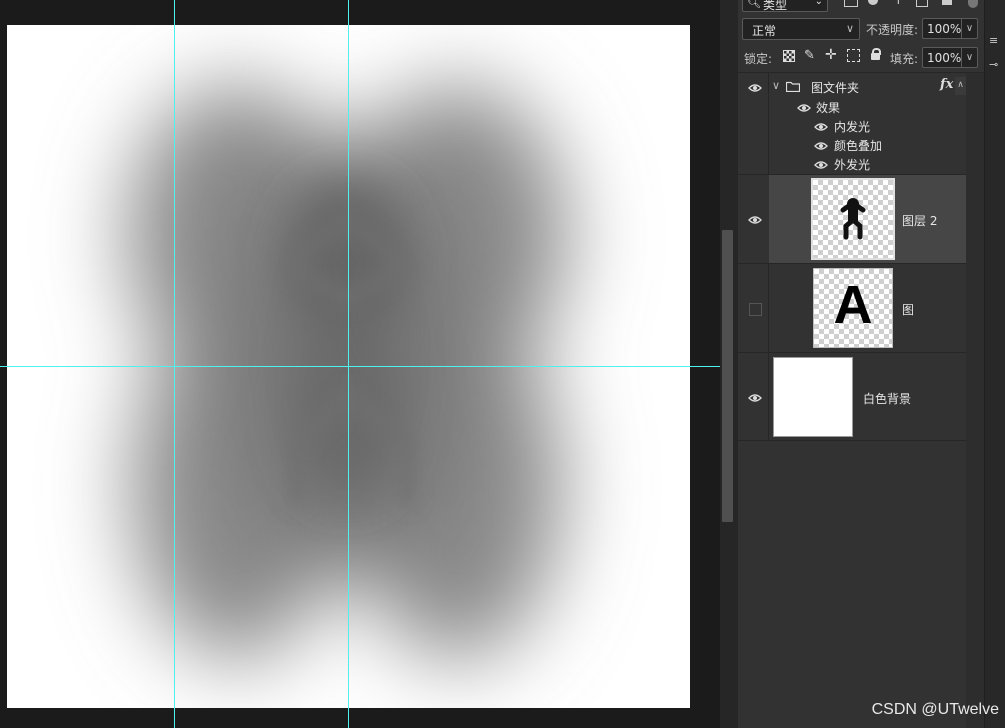 This screenshot has height=728, width=1005. I want to click on fx-icon: fx, so click(946, 84).